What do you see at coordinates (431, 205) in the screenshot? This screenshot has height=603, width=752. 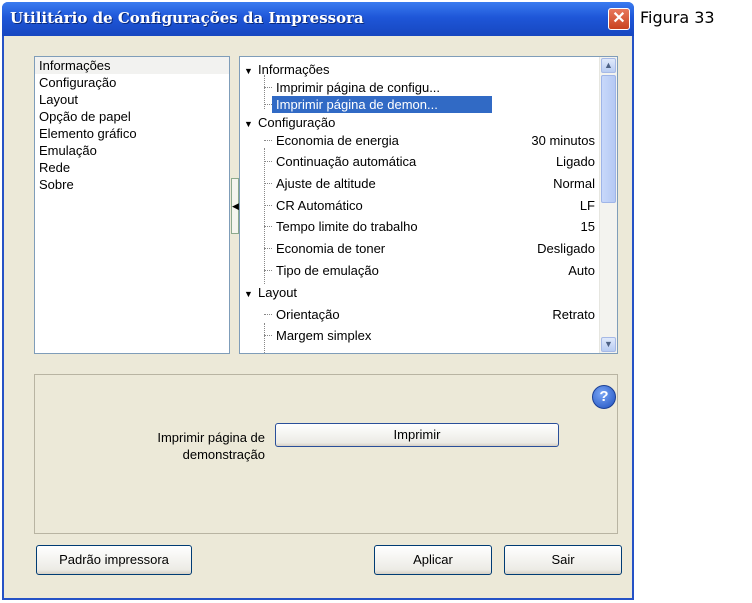 I see `setting-cr-automatico: CR Automático LF` at bounding box center [431, 205].